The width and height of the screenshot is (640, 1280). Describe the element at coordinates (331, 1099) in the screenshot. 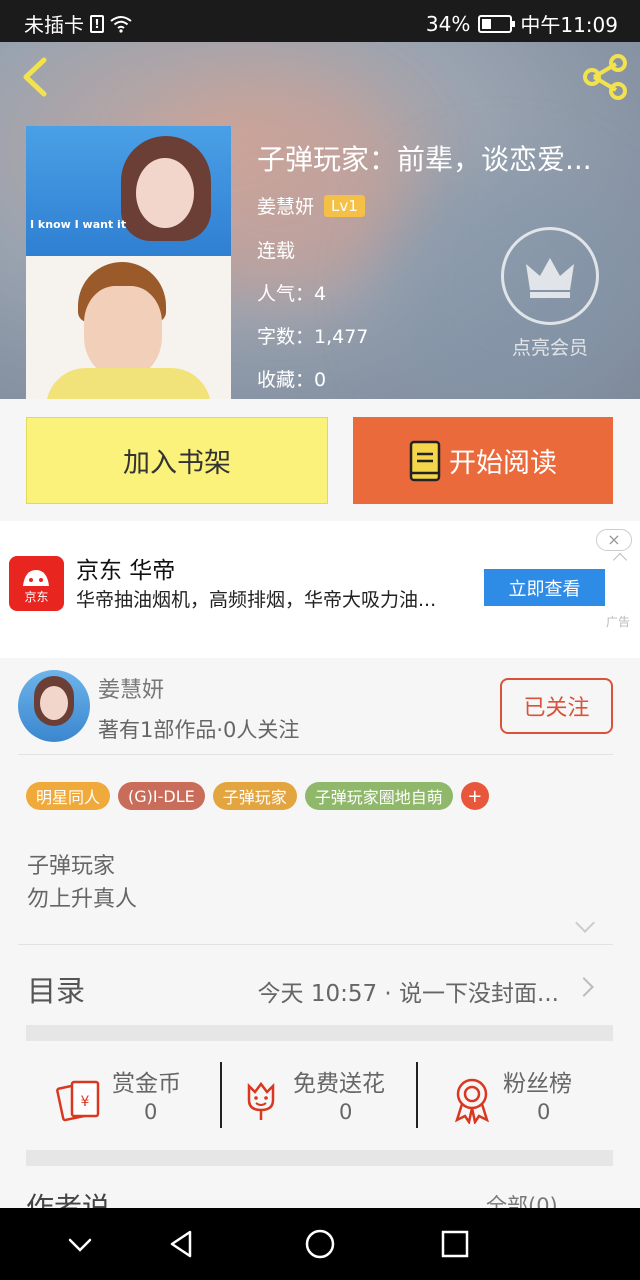

I see `send-flower-button: 免费送花 0` at that location.